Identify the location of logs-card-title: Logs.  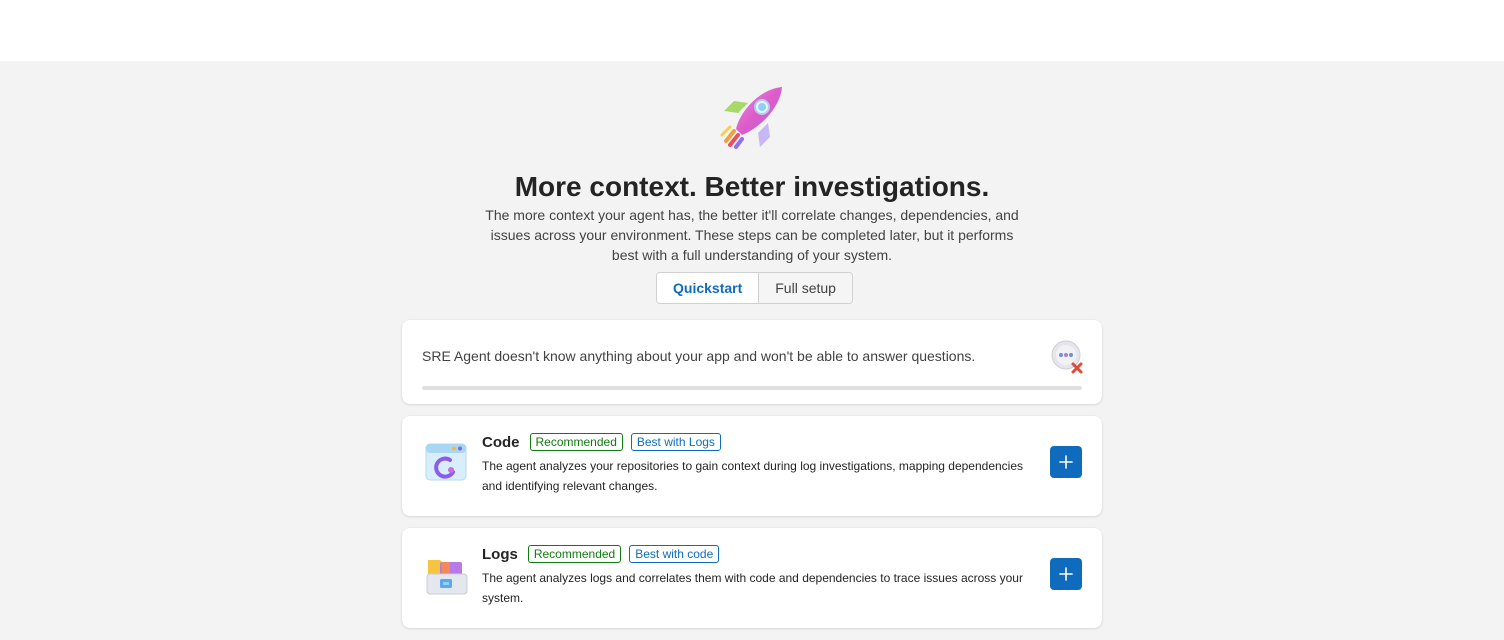
(500, 554).